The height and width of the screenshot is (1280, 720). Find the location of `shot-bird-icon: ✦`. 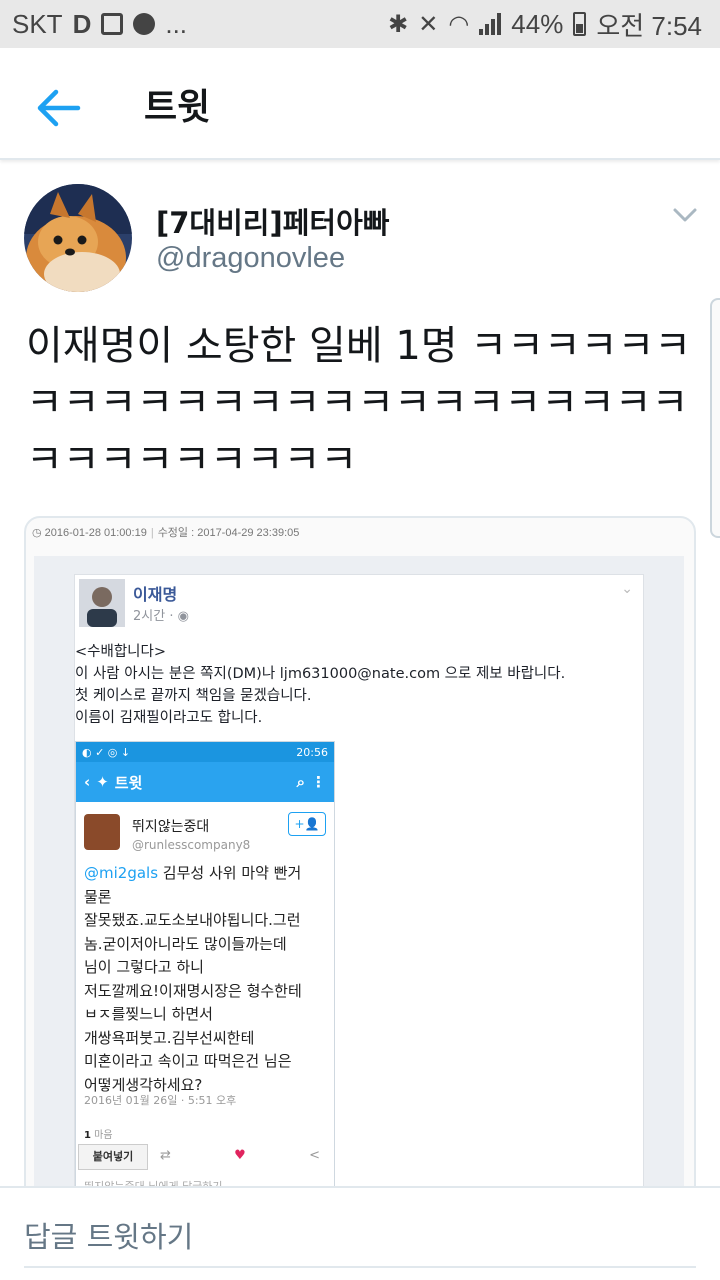

shot-bird-icon: ✦ is located at coordinates (102, 782).